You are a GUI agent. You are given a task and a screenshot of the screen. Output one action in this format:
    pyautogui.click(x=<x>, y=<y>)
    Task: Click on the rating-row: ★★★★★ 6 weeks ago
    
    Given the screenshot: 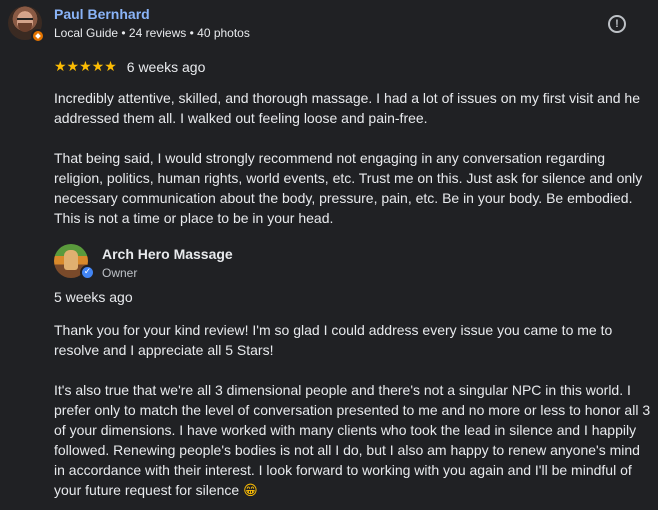 What is the action you would take?
    pyautogui.click(x=129, y=67)
    